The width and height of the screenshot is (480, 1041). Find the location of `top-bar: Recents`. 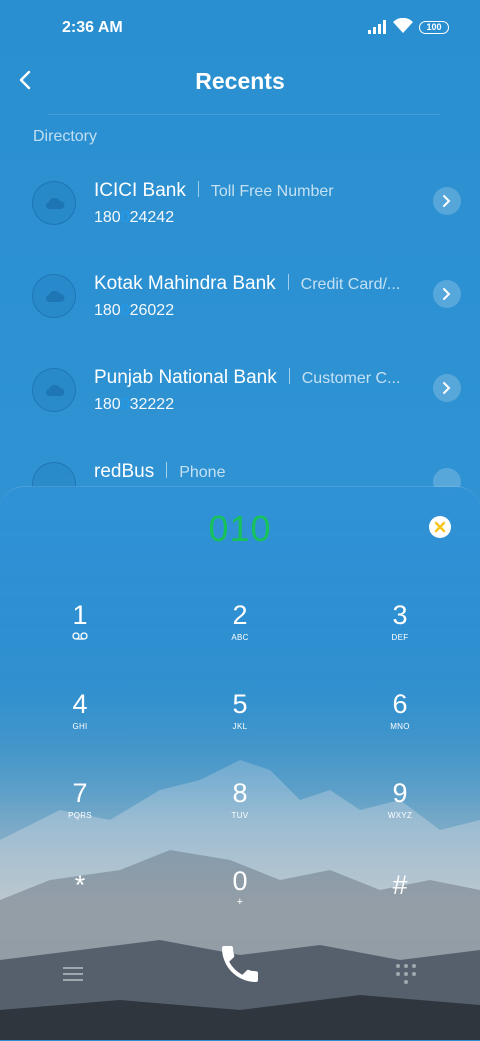

top-bar: Recents is located at coordinates (240, 84).